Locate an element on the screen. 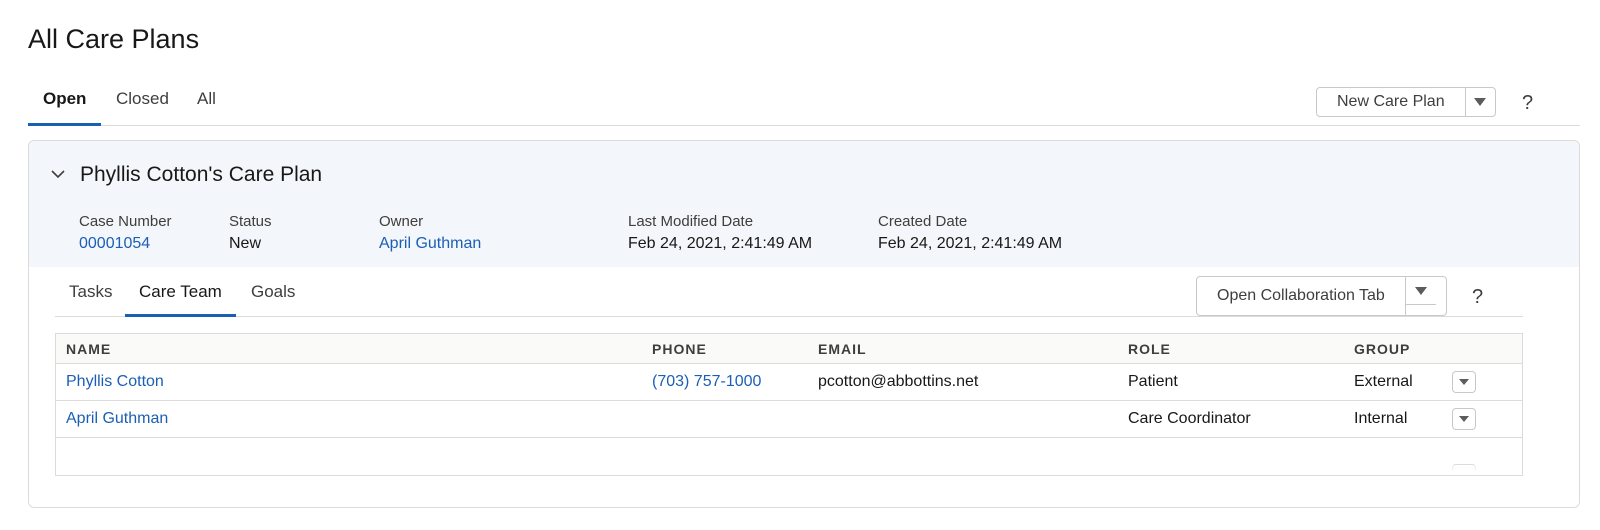 The image size is (1600, 530). field-label: Case Number is located at coordinates (125, 221).